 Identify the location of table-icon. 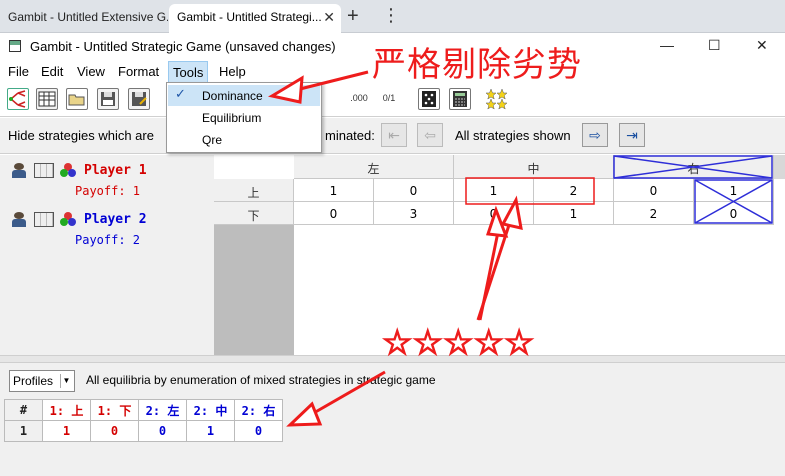
(47, 99).